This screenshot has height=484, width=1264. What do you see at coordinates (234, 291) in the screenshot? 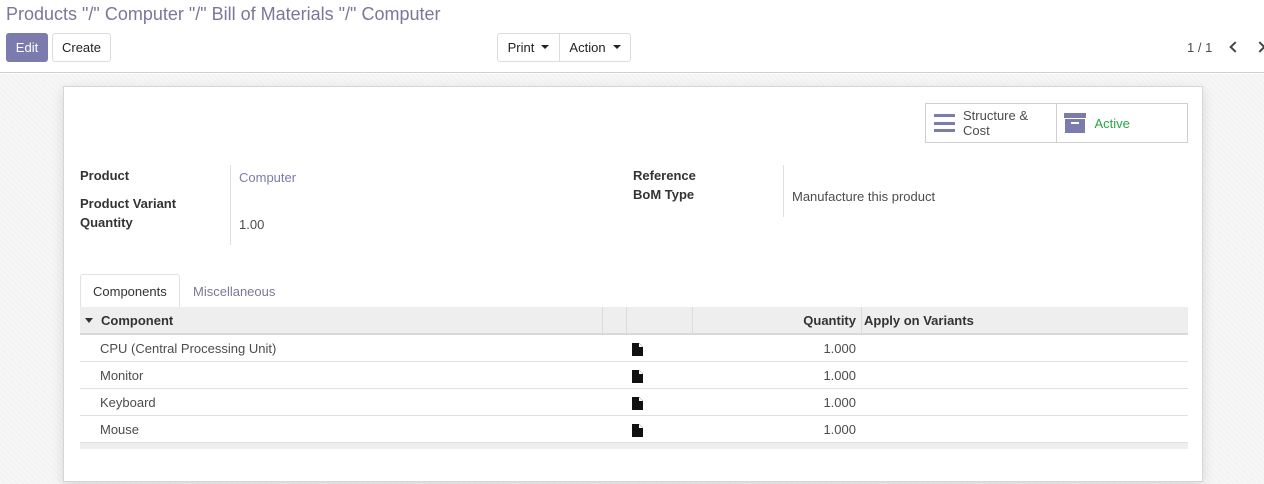
I see `tab-miscellaneous: Miscellaneous` at bounding box center [234, 291].